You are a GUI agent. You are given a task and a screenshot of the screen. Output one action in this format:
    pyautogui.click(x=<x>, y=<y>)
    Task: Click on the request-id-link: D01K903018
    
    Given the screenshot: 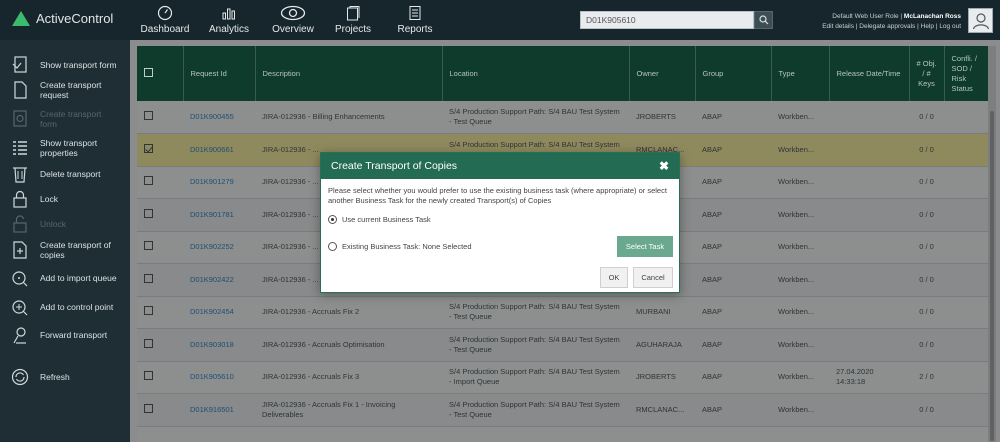 What is the action you would take?
    pyautogui.click(x=212, y=344)
    